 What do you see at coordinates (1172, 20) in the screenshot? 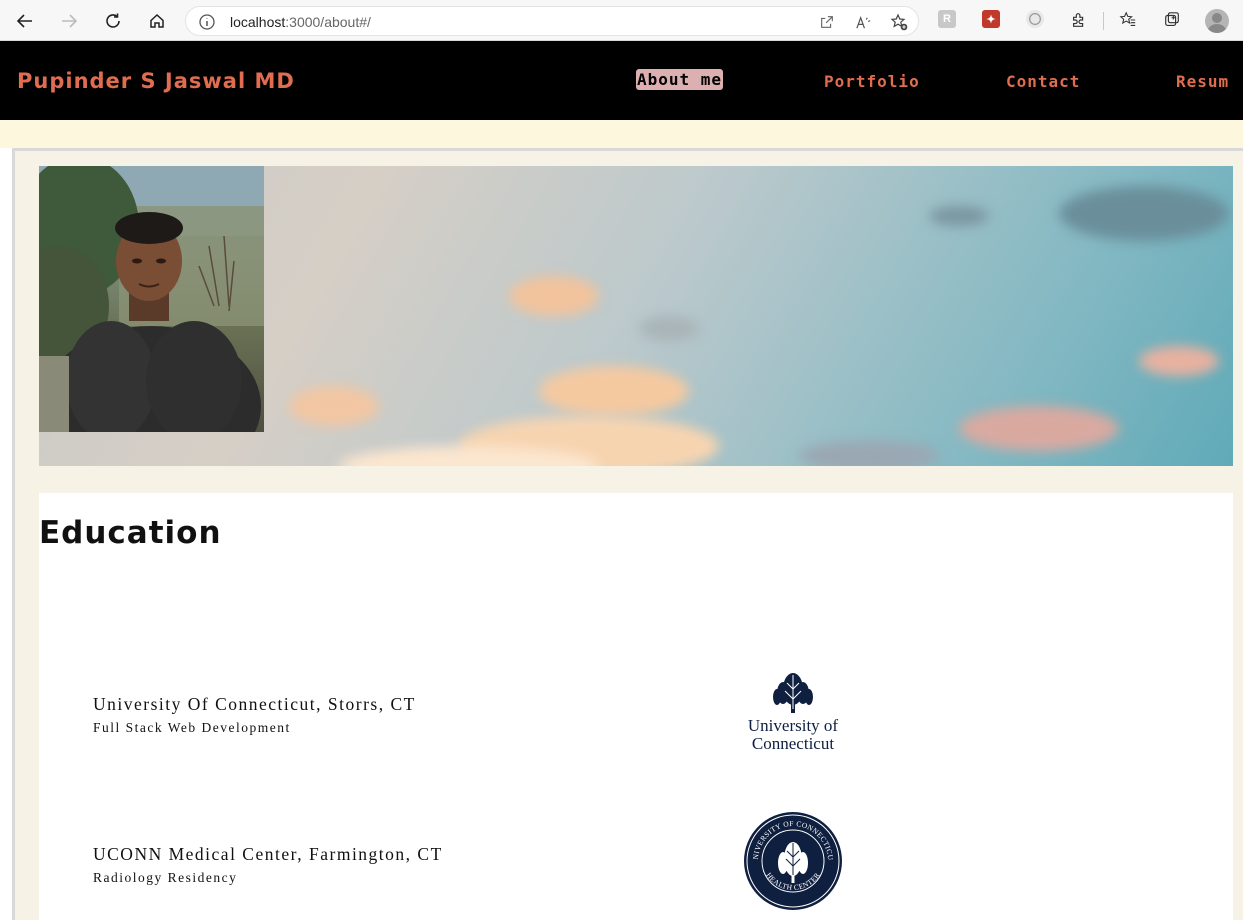
I see `collections-icon` at bounding box center [1172, 20].